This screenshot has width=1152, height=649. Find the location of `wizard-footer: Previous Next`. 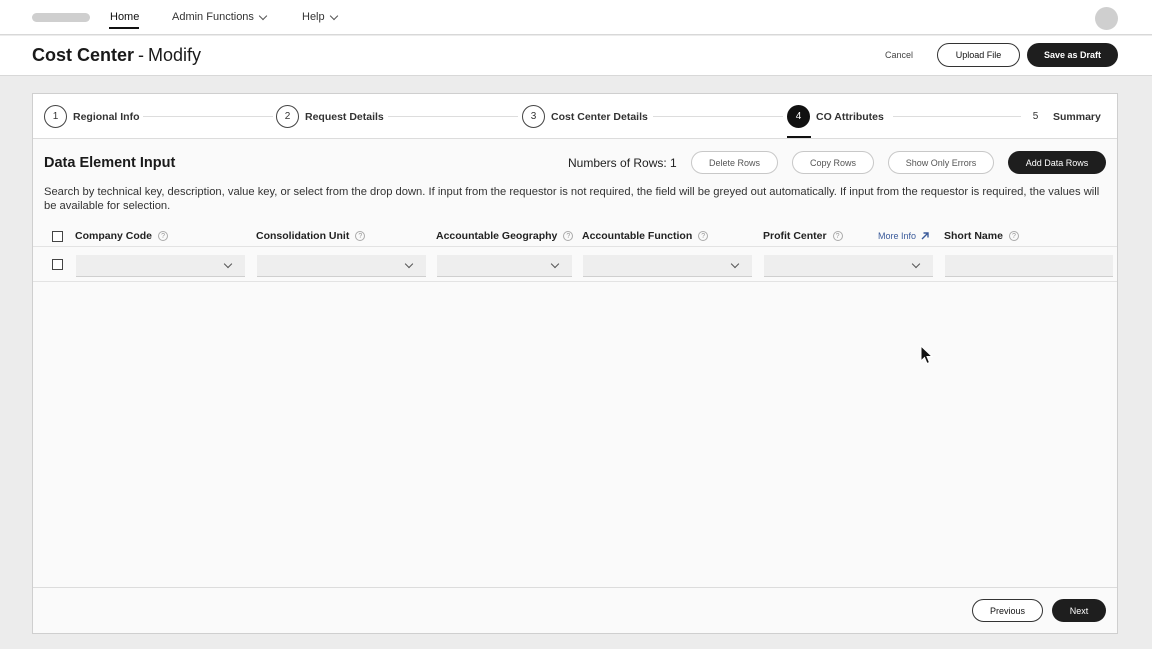

wizard-footer: Previous Next is located at coordinates (575, 610).